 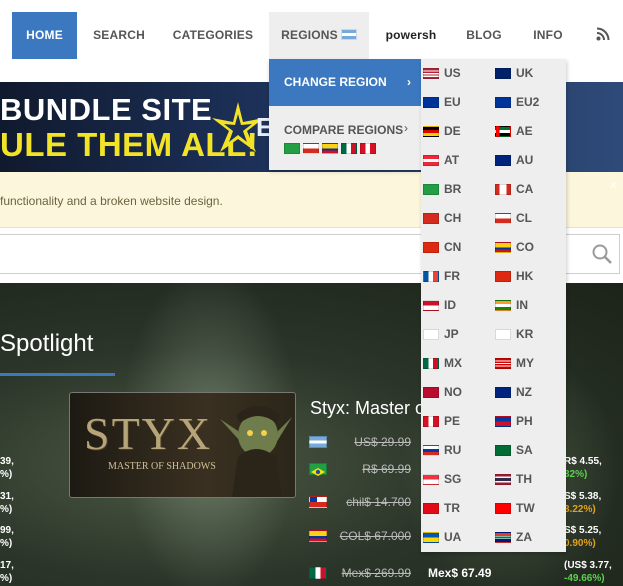 I want to click on game-cover-image: STYX MASTER OF SHADOWS, so click(x=182, y=445).